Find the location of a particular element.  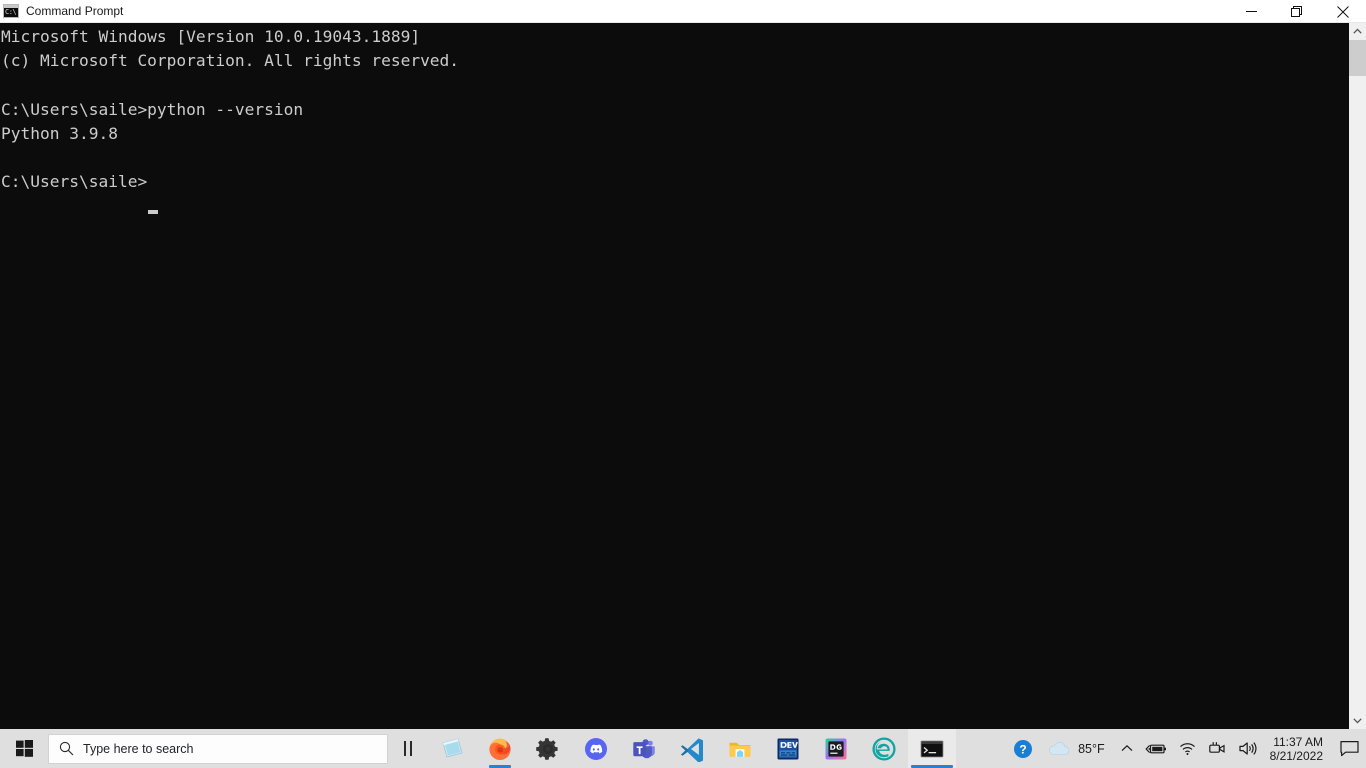

vscode-icon is located at coordinates (692, 749).